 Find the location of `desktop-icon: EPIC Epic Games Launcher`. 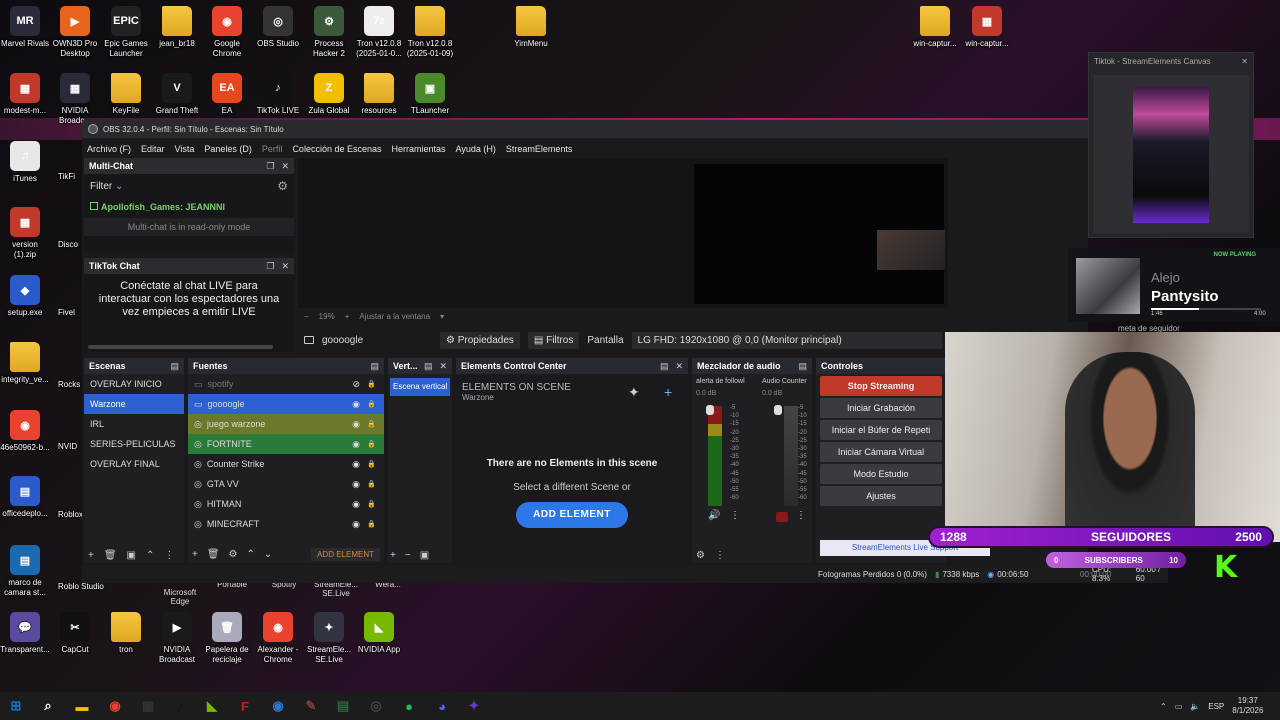

desktop-icon: EPIC Epic Games Launcher is located at coordinates (126, 32).